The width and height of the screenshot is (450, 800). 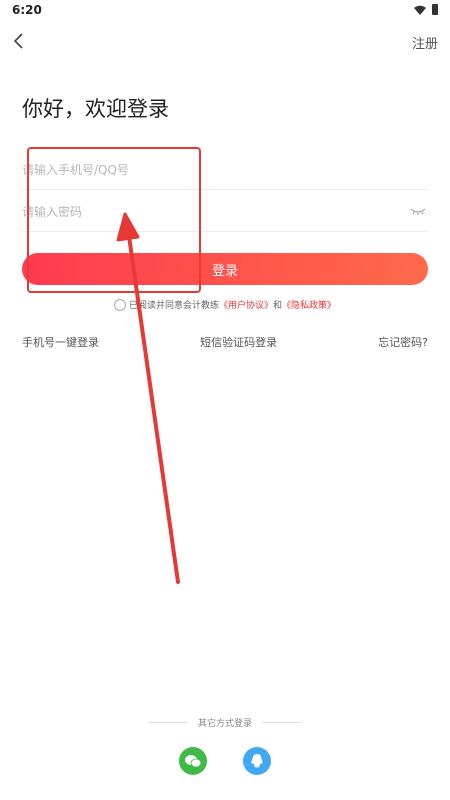 I want to click on back-icon, so click(x=19, y=41).